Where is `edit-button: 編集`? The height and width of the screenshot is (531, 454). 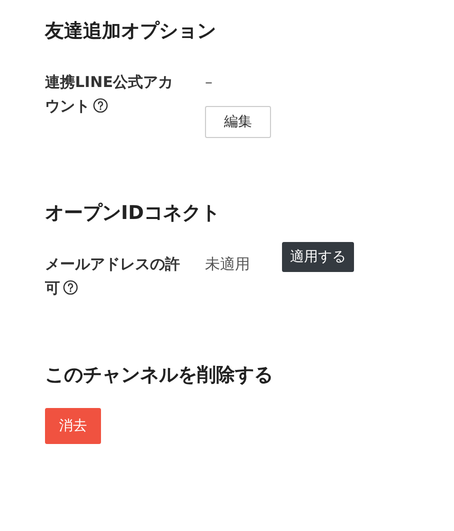 edit-button: 編集 is located at coordinates (238, 122).